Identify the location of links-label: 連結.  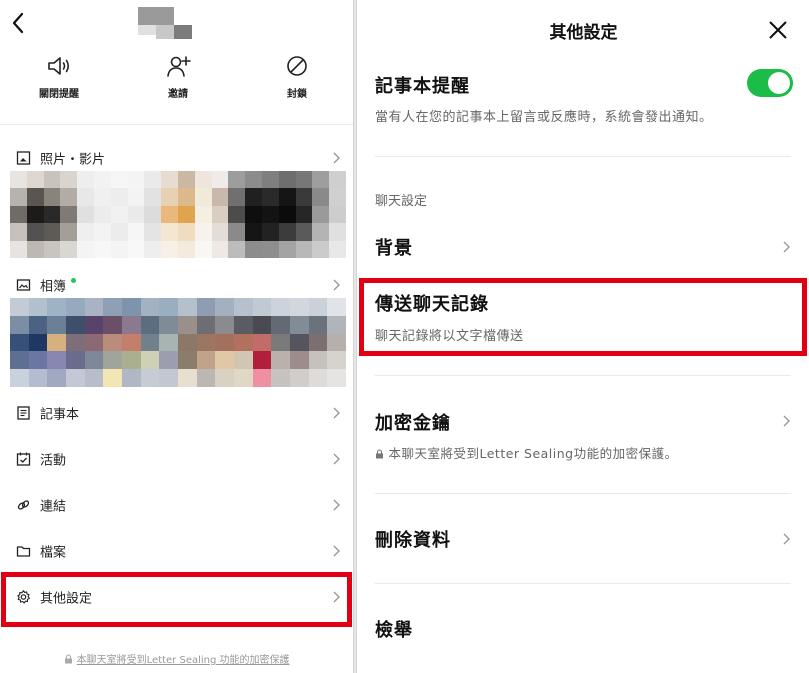
(53, 507).